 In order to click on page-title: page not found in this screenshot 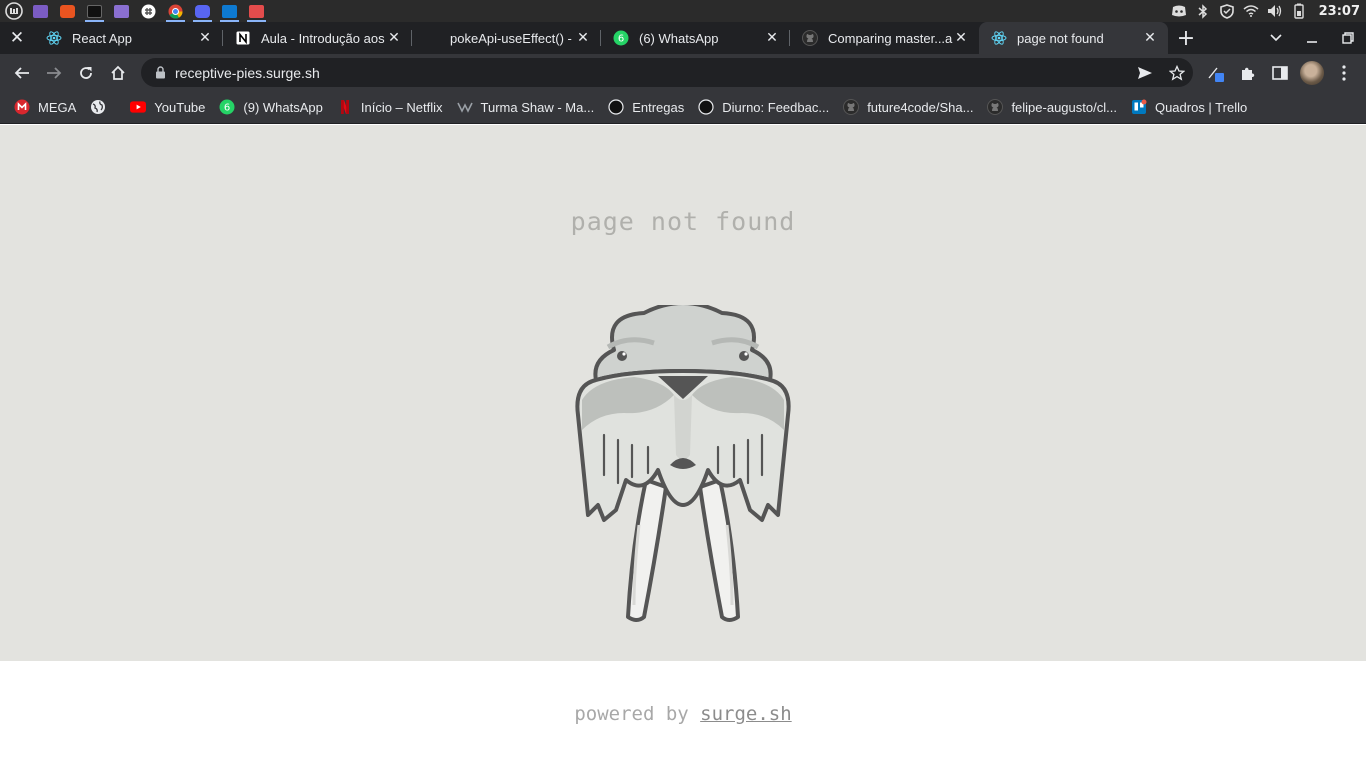, I will do `click(683, 221)`.